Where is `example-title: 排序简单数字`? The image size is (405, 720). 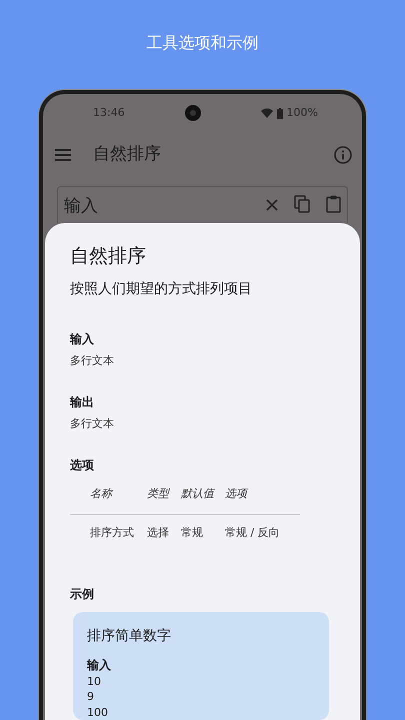
example-title: 排序简单数字 is located at coordinates (129, 636).